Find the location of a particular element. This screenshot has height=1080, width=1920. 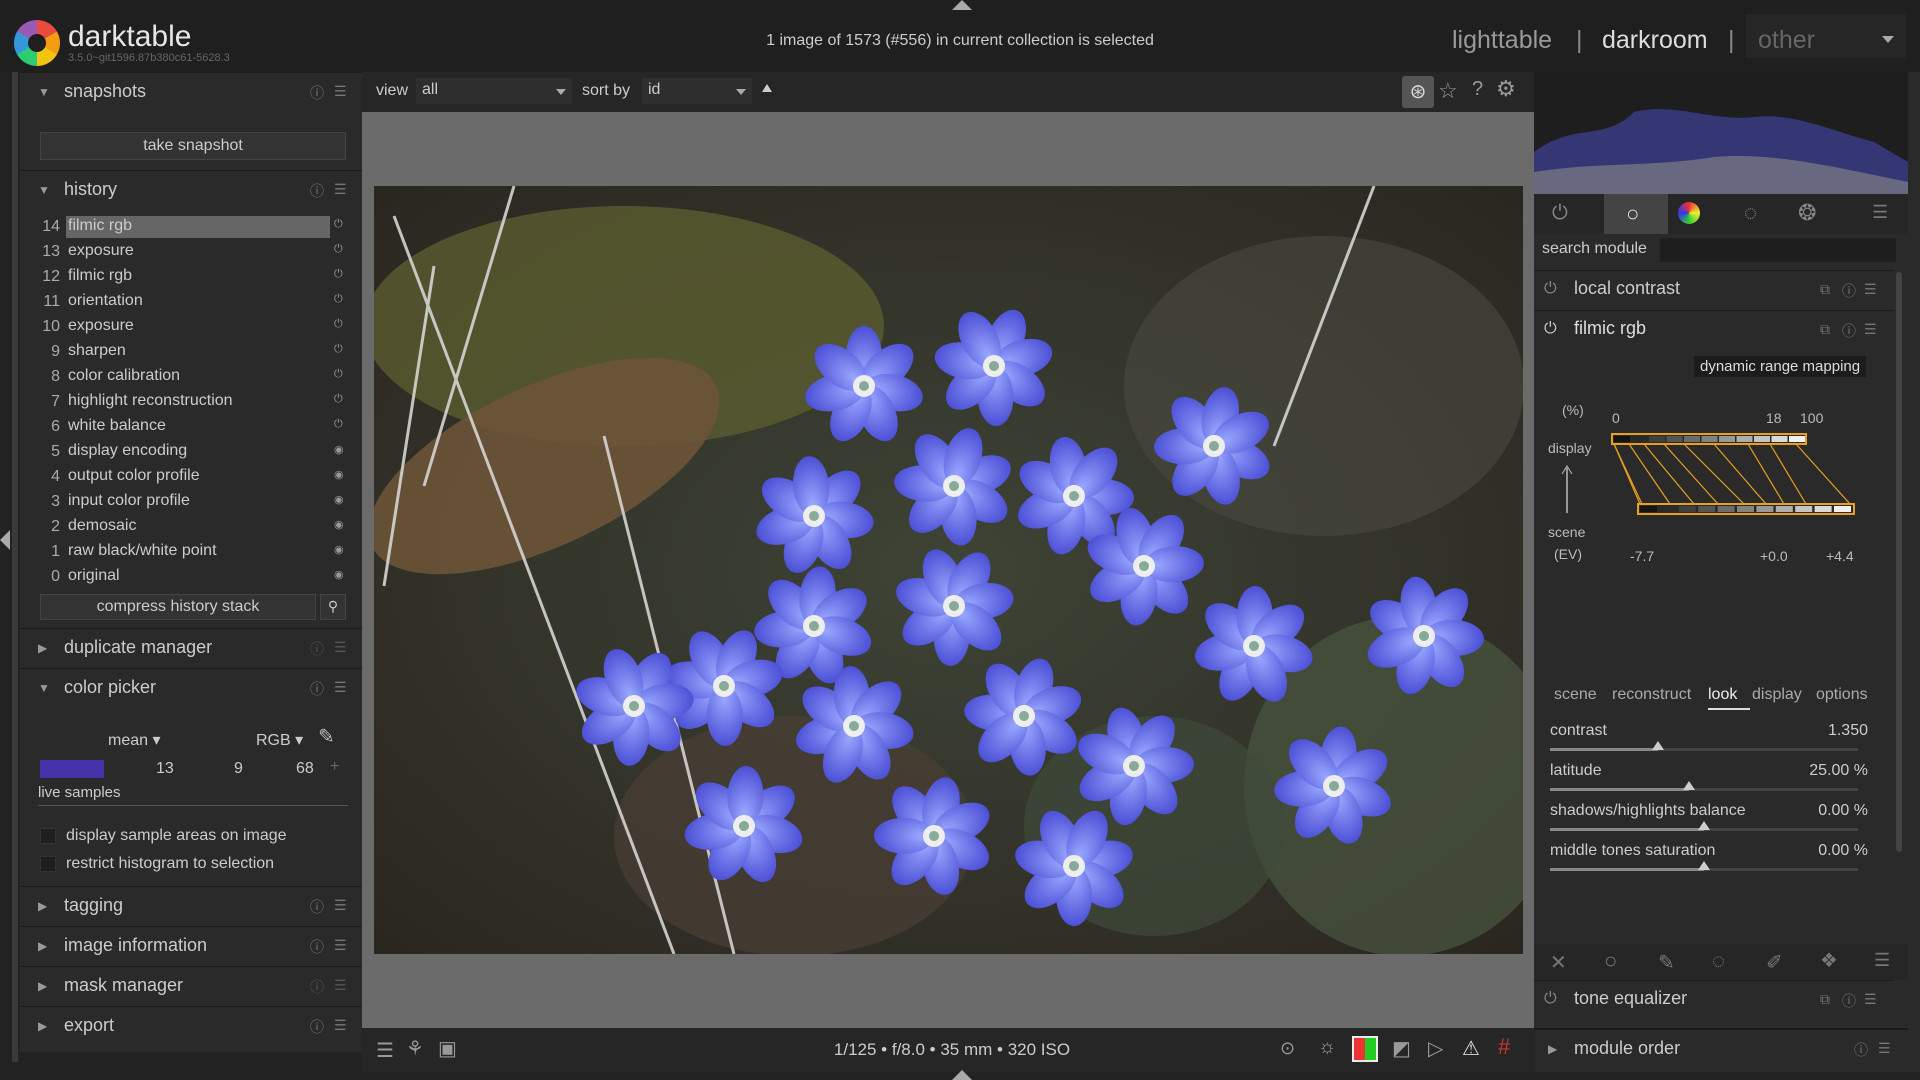

tagging-header: ▶ tagging ⓘ ☰ is located at coordinates (191, 905).